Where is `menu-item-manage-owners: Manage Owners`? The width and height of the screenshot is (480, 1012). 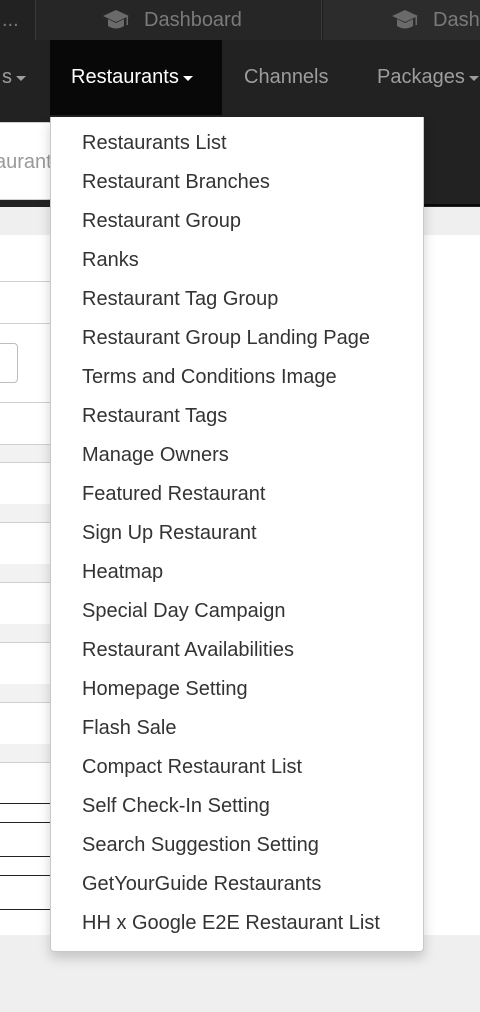 menu-item-manage-owners: Manage Owners is located at coordinates (237, 455).